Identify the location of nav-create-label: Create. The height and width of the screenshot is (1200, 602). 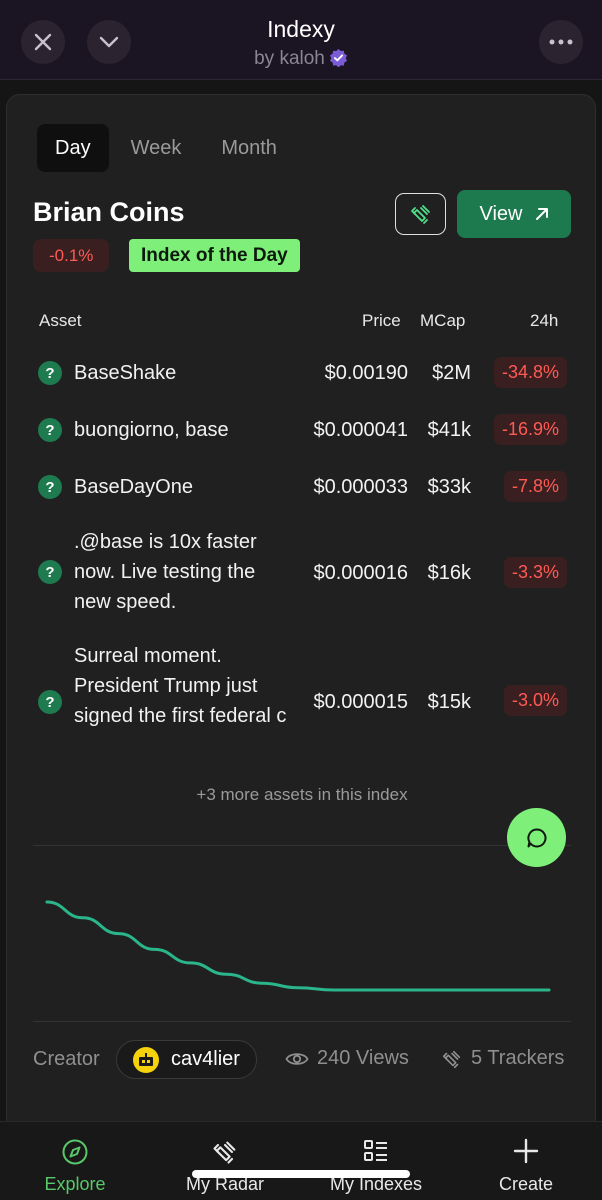
(526, 1184).